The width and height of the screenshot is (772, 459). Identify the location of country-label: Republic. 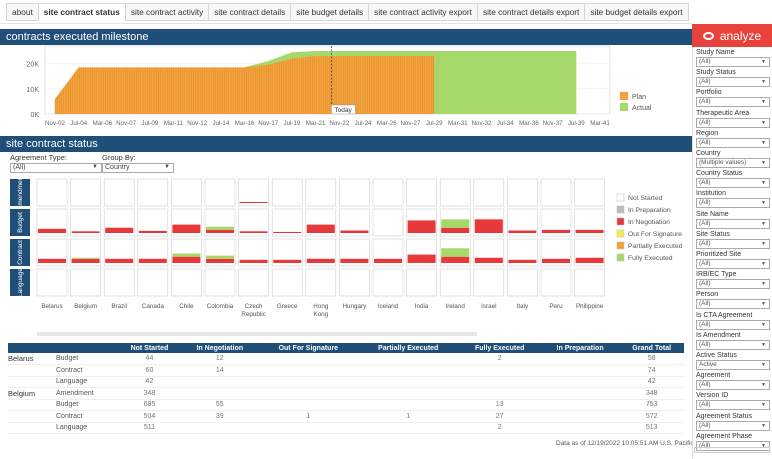
(253, 314).